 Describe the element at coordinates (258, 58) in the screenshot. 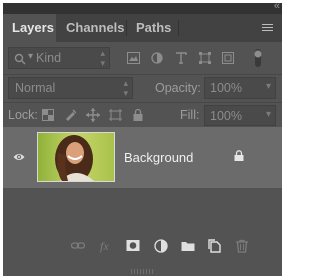

I see `filter-toggle-icon` at that location.